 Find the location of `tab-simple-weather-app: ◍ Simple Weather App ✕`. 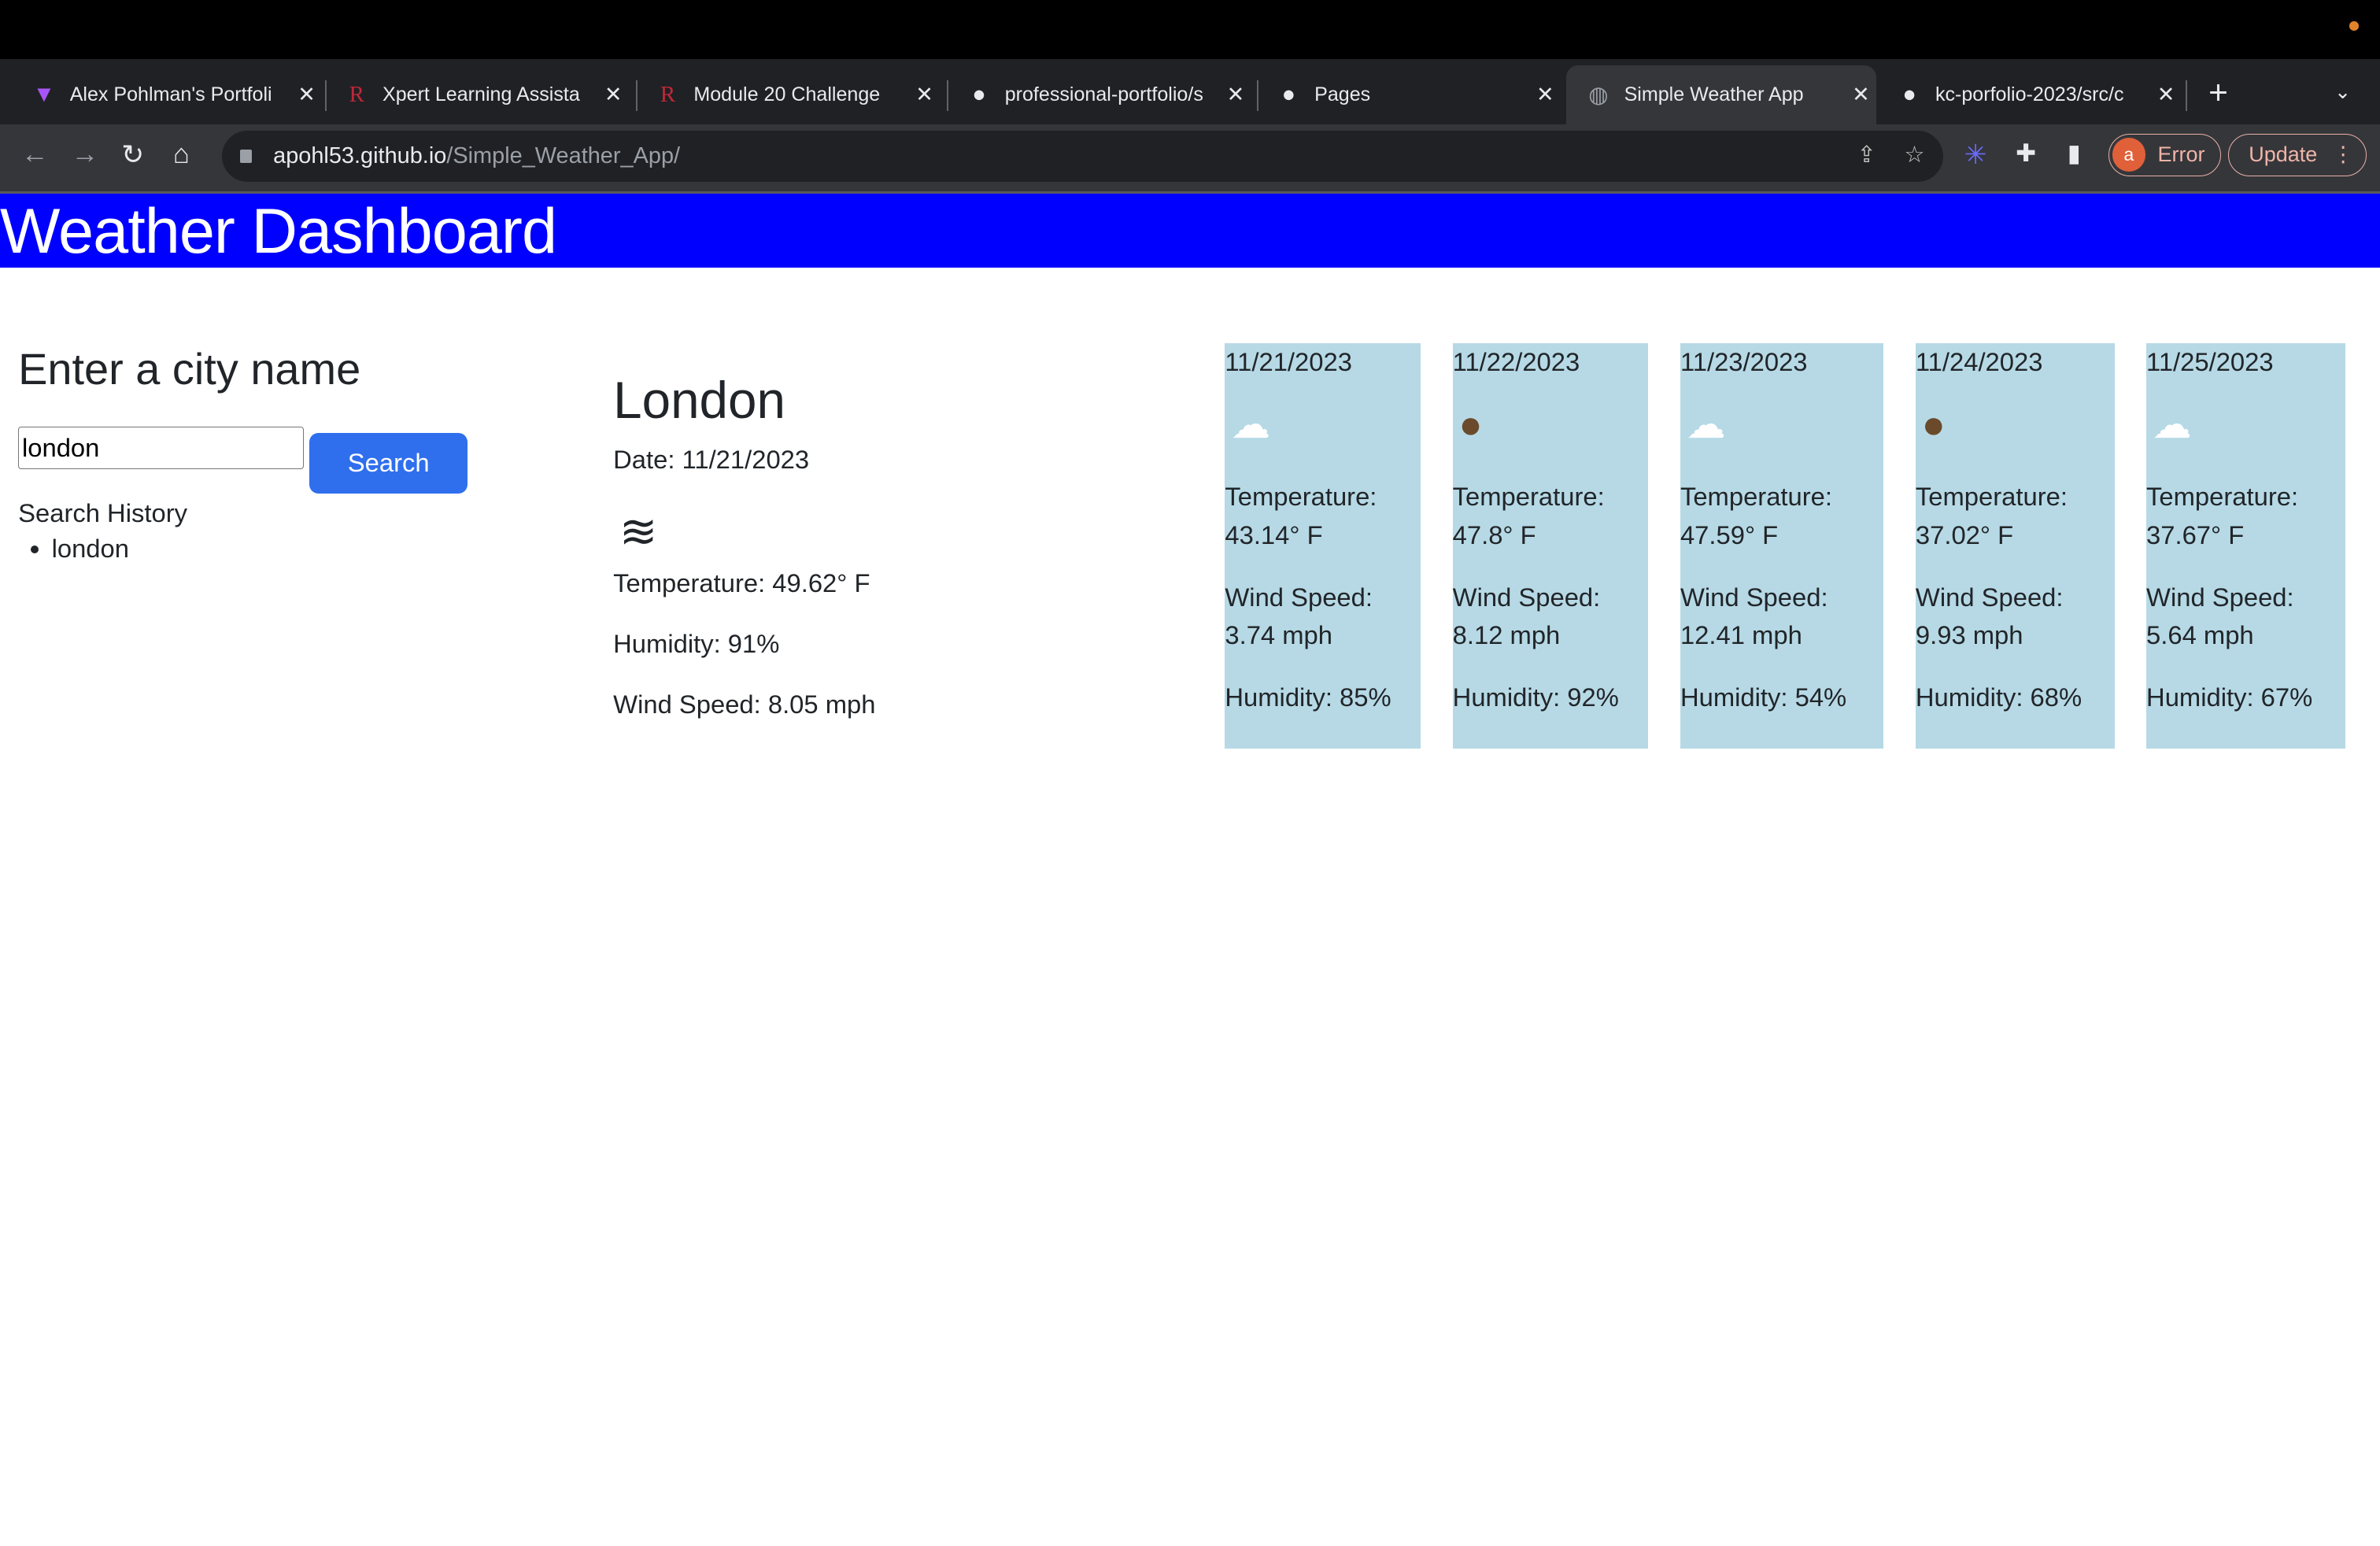

tab-simple-weather-app: ◍ Simple Weather App ✕ is located at coordinates (1721, 95).